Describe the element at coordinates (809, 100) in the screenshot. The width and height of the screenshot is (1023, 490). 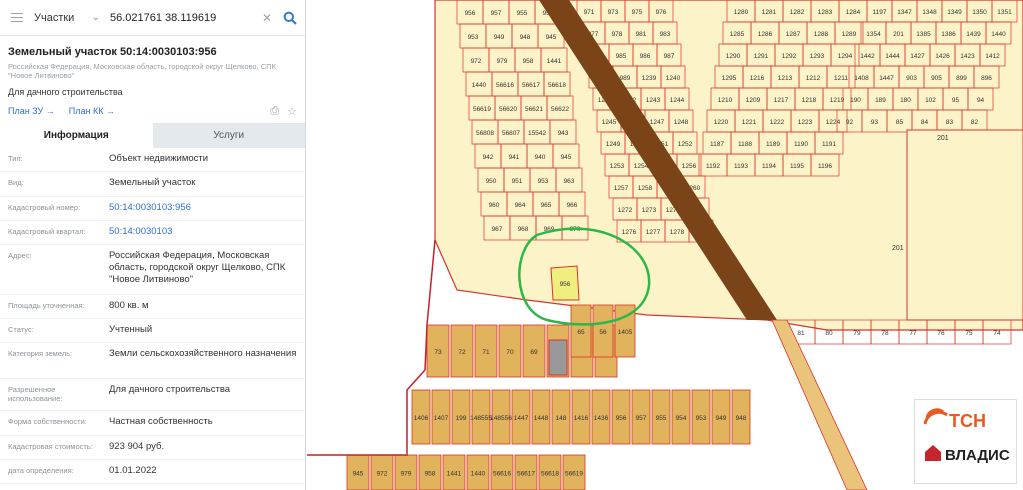
I see `parcel-label: 1218` at that location.